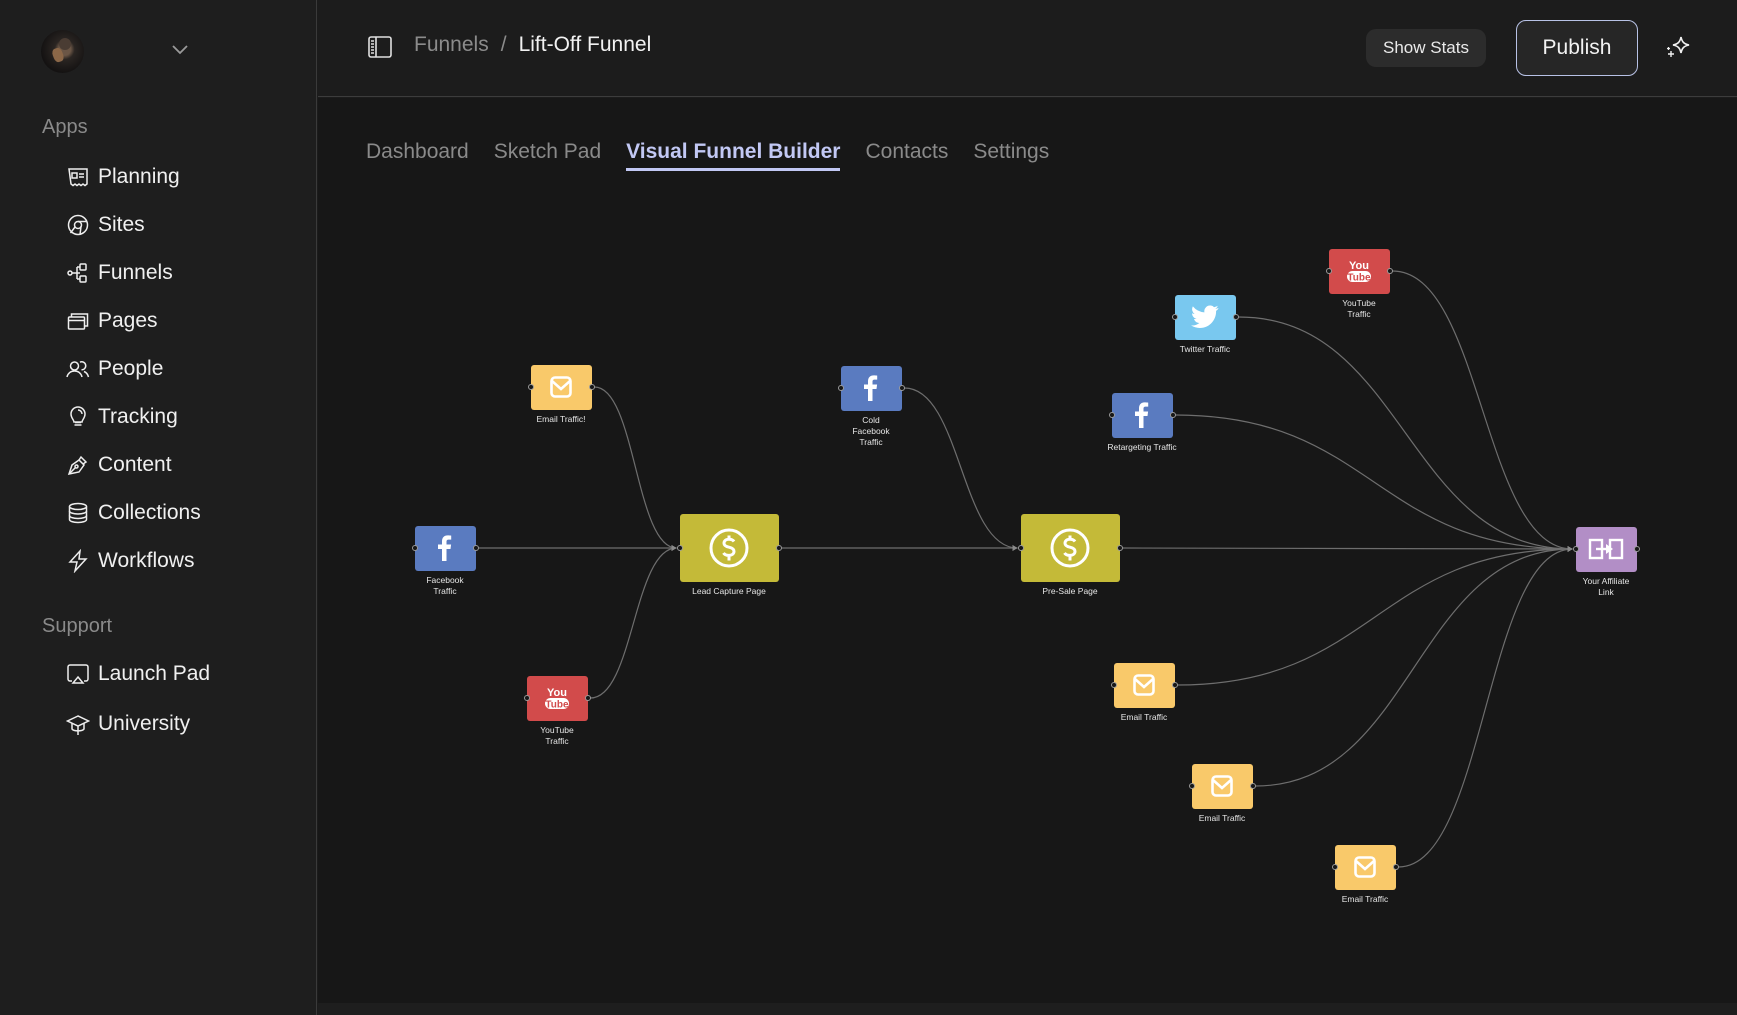 This screenshot has height=1015, width=1737. Describe the element at coordinates (128, 320) in the screenshot. I see `sidebar-item-label: Pages` at that location.